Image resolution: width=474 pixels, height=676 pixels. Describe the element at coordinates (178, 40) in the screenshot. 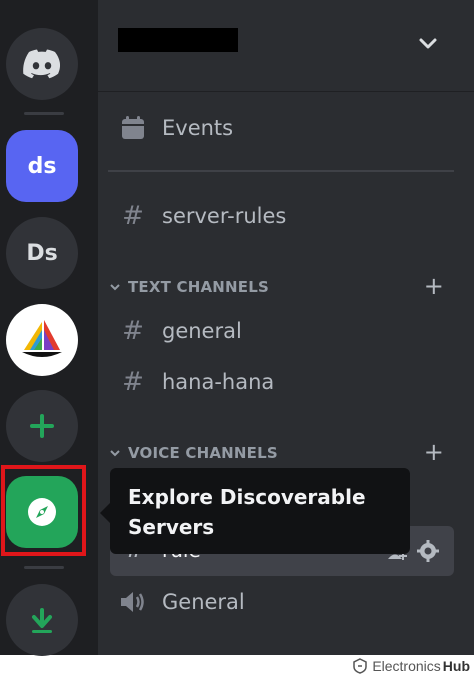

I see `server-name-redacted` at that location.